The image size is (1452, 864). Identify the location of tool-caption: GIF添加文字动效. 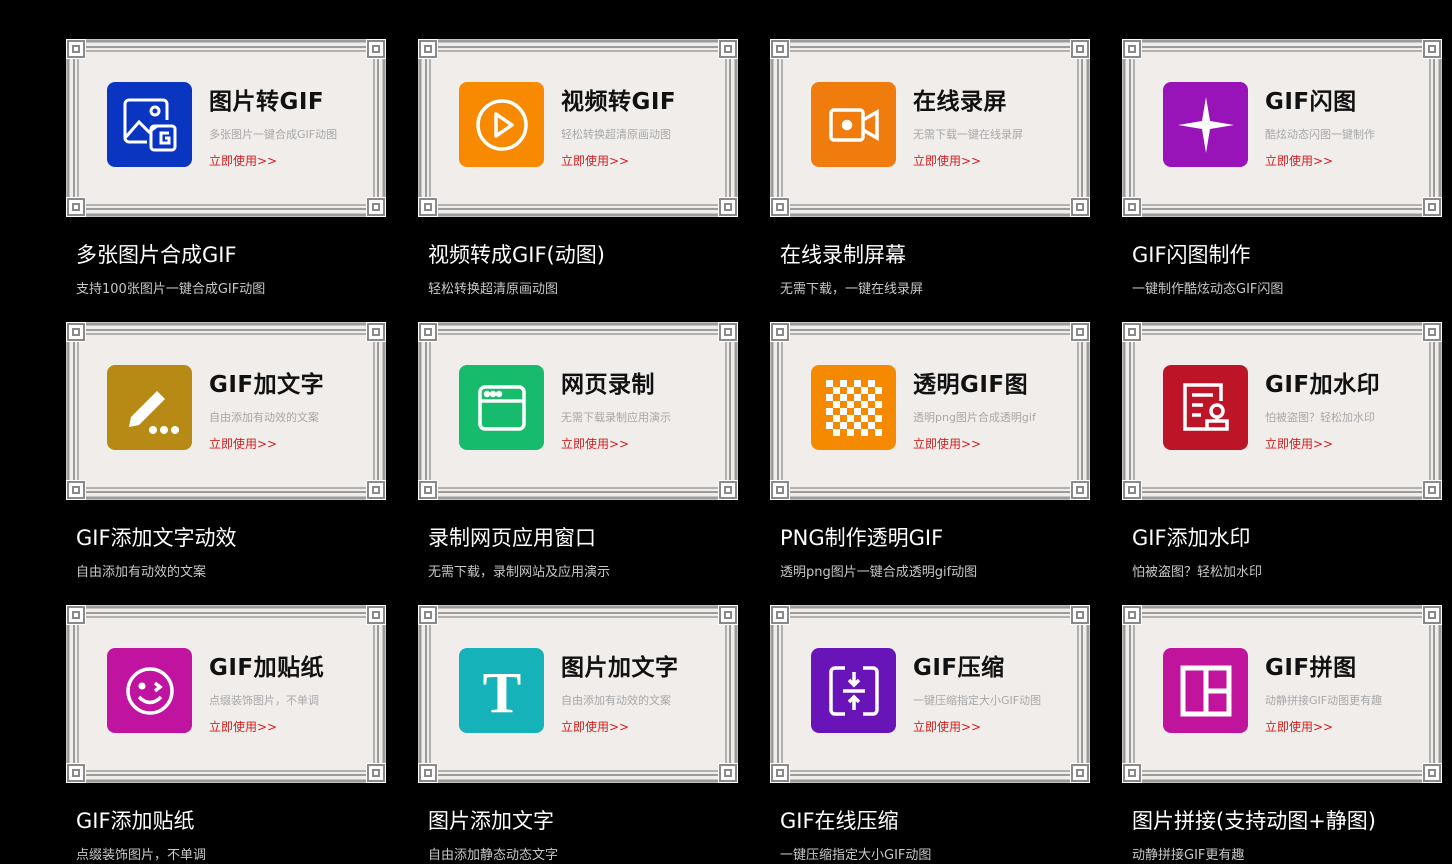
(231, 537).